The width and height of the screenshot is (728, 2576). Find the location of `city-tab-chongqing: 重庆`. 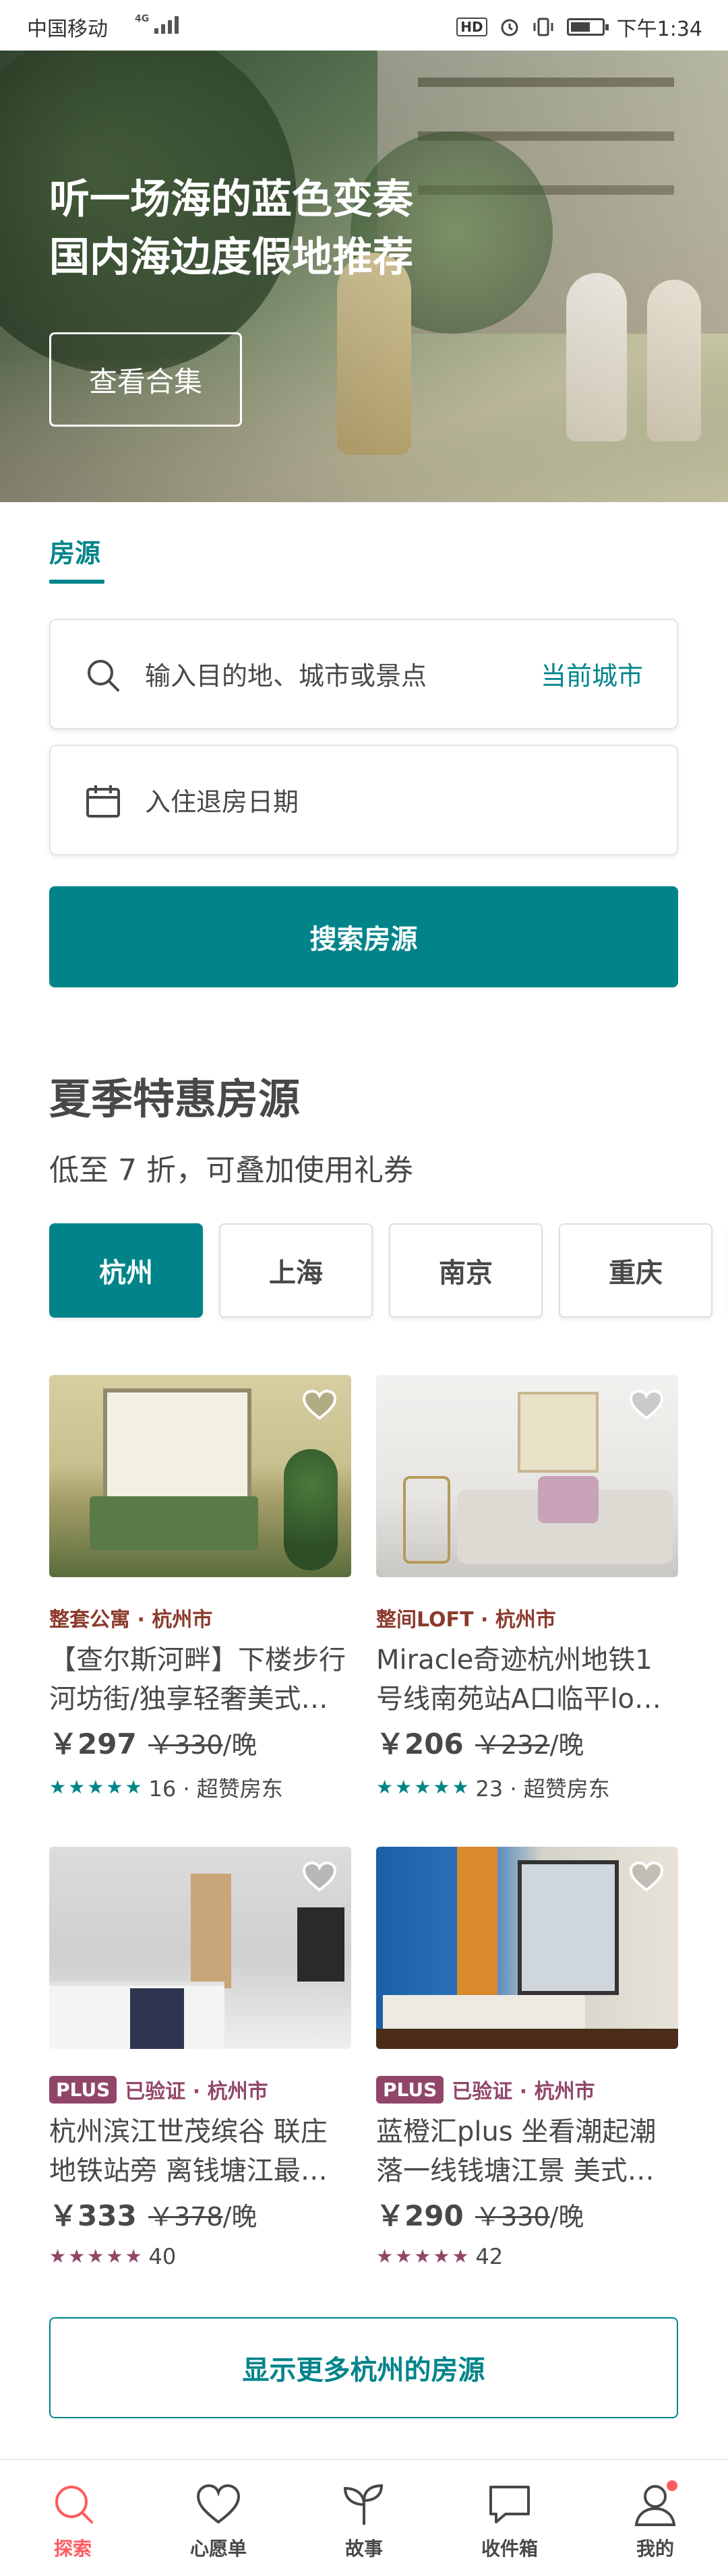

city-tab-chongqing: 重庆 is located at coordinates (635, 1270).